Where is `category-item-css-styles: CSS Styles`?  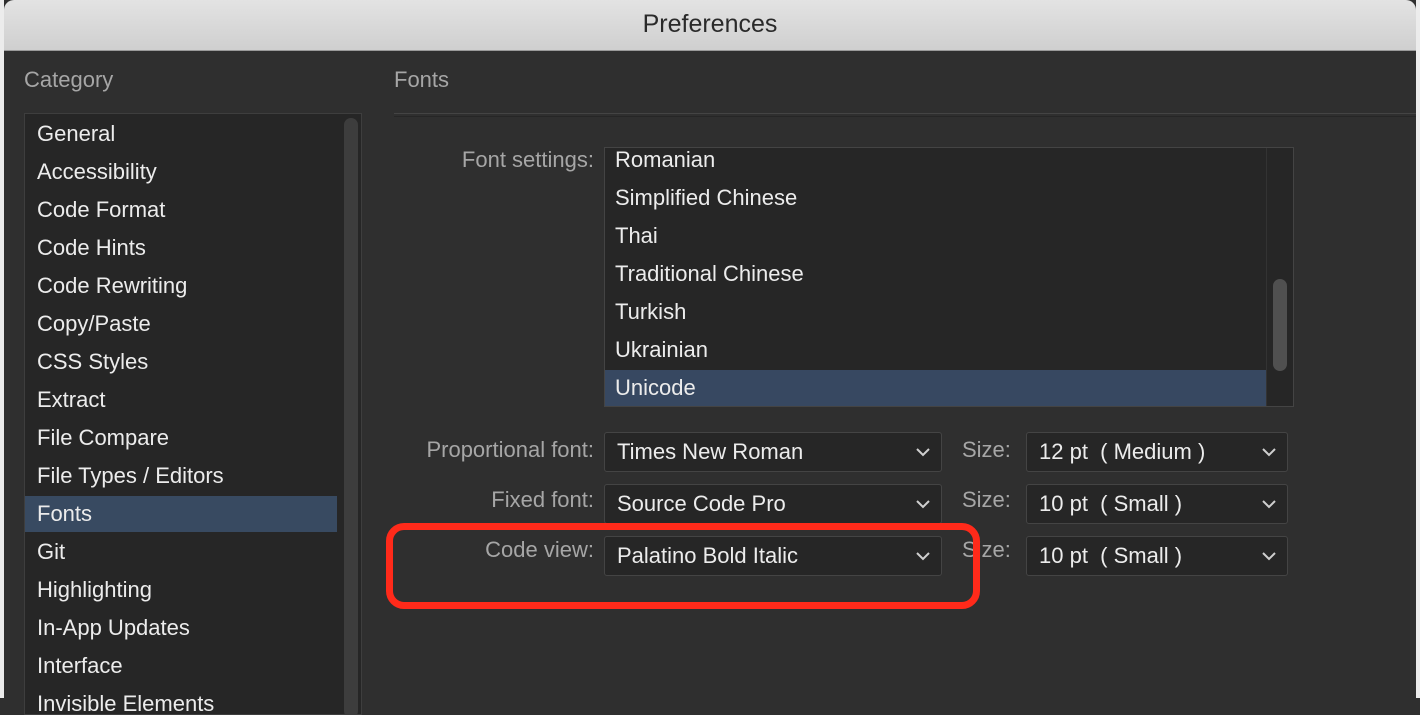 category-item-css-styles: CSS Styles is located at coordinates (181, 362).